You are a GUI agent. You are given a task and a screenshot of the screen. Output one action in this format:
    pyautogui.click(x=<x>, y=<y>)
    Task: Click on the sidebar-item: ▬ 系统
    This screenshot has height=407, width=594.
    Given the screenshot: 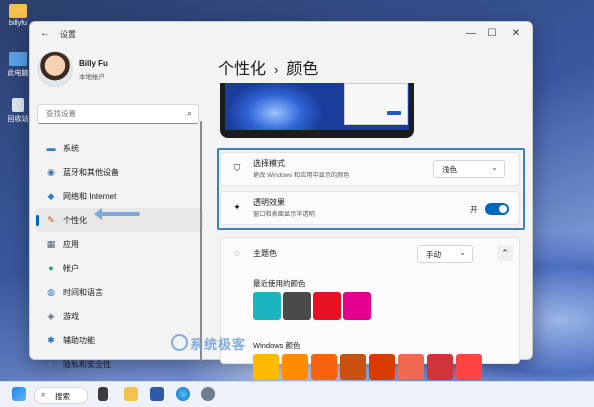 What is the action you would take?
    pyautogui.click(x=119, y=148)
    